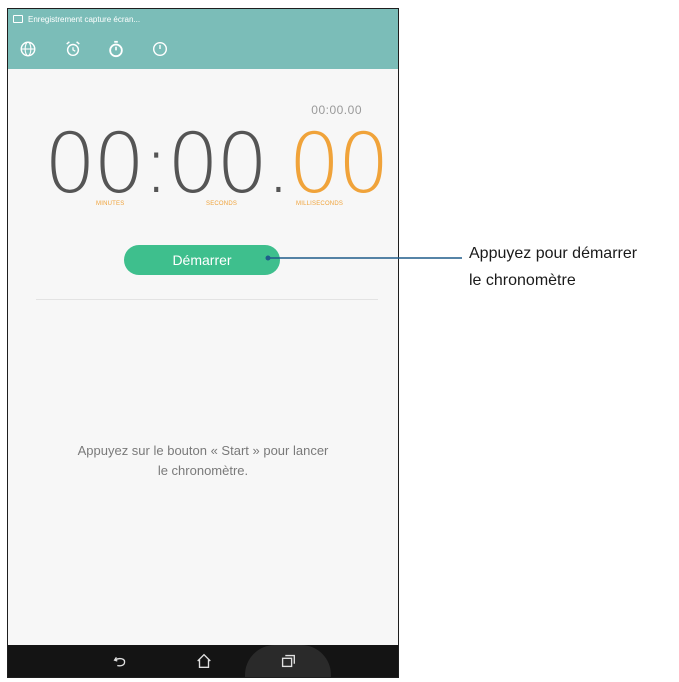  I want to click on callout-line-1: Appuyez pour démarrer, so click(553, 253).